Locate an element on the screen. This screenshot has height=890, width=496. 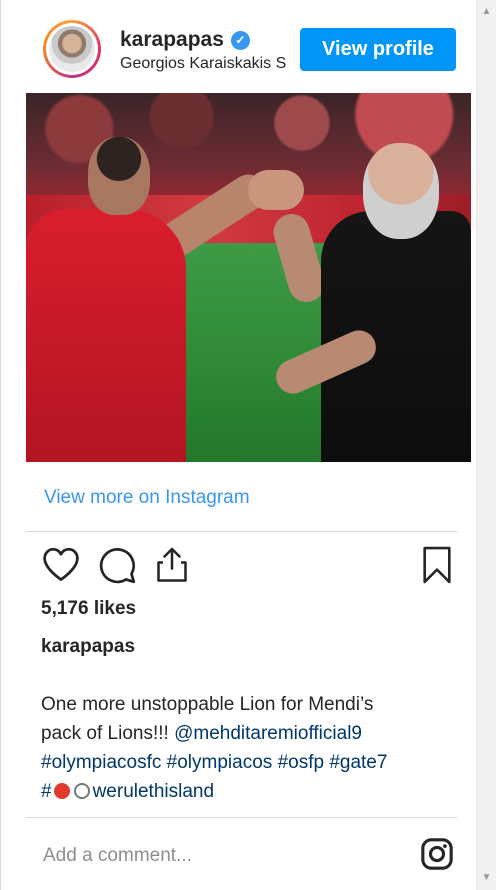
heart-icon is located at coordinates (61, 564).